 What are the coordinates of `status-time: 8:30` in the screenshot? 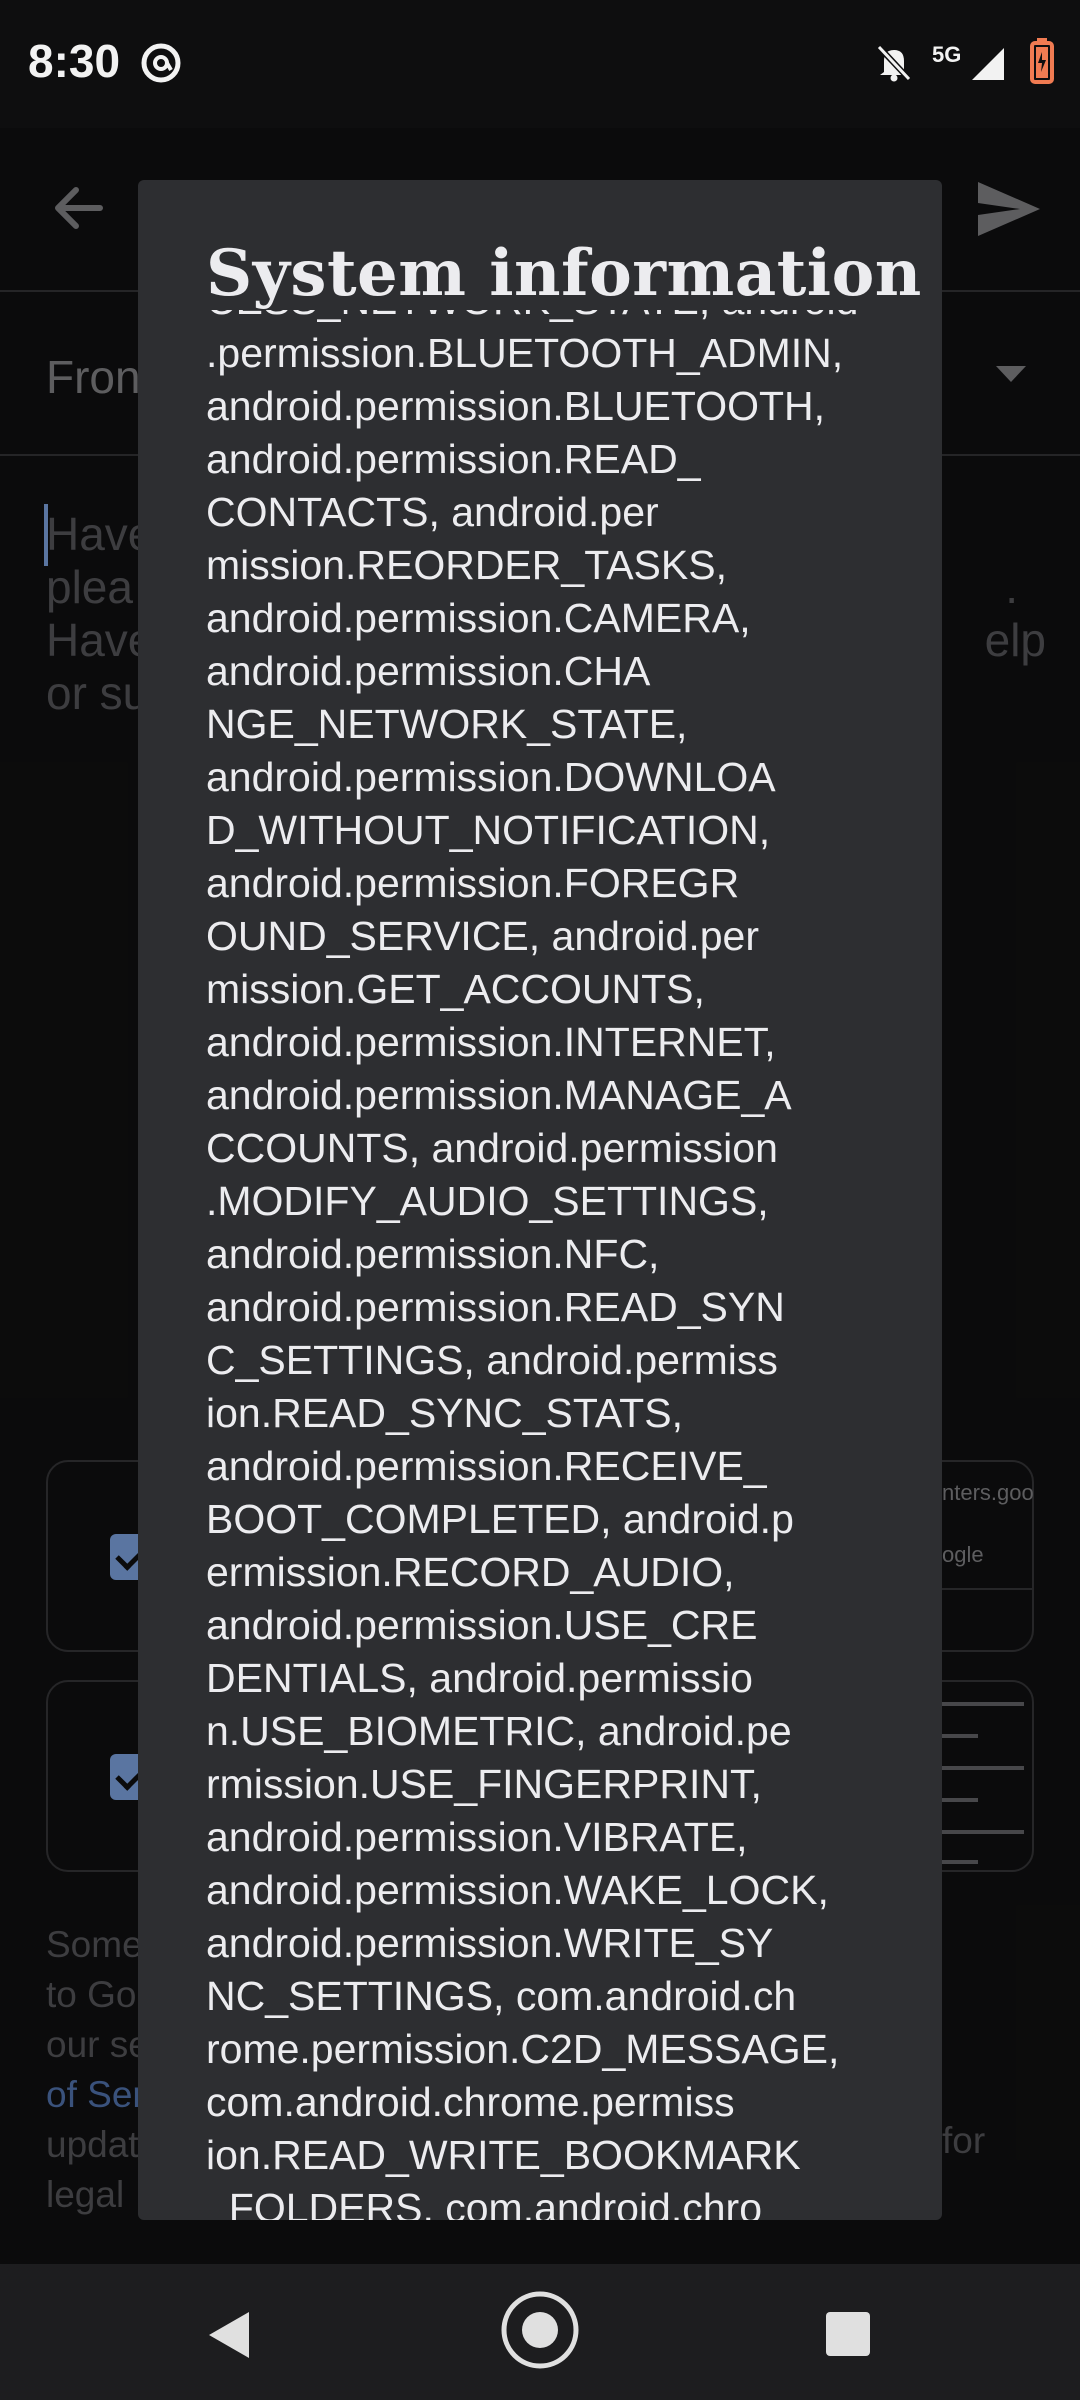 It's located at (74, 61).